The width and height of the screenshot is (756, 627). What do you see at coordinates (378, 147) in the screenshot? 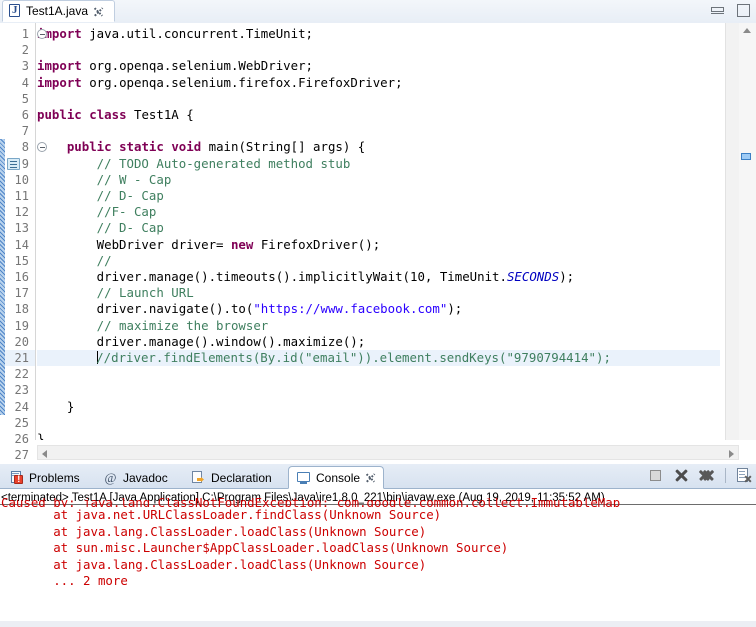
I see `code-line: public static void main(String[] args) {` at bounding box center [378, 147].